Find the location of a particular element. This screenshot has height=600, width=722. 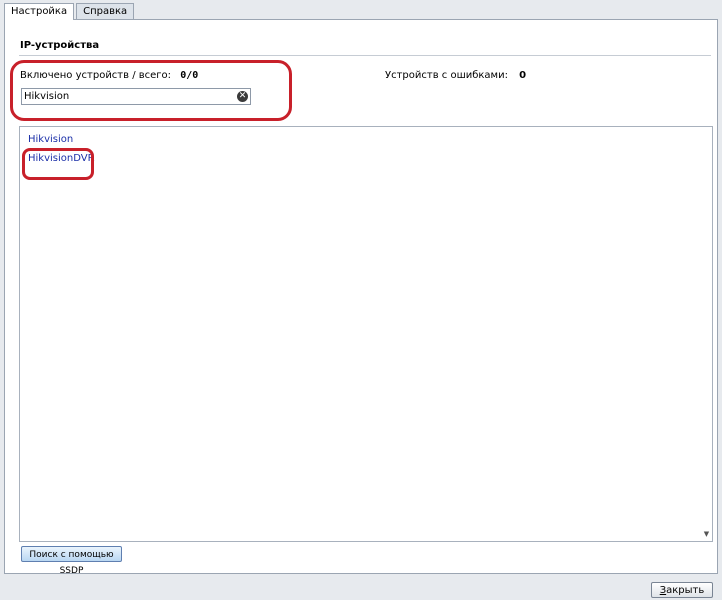

clear-filter-icon: ✕ is located at coordinates (242, 96).